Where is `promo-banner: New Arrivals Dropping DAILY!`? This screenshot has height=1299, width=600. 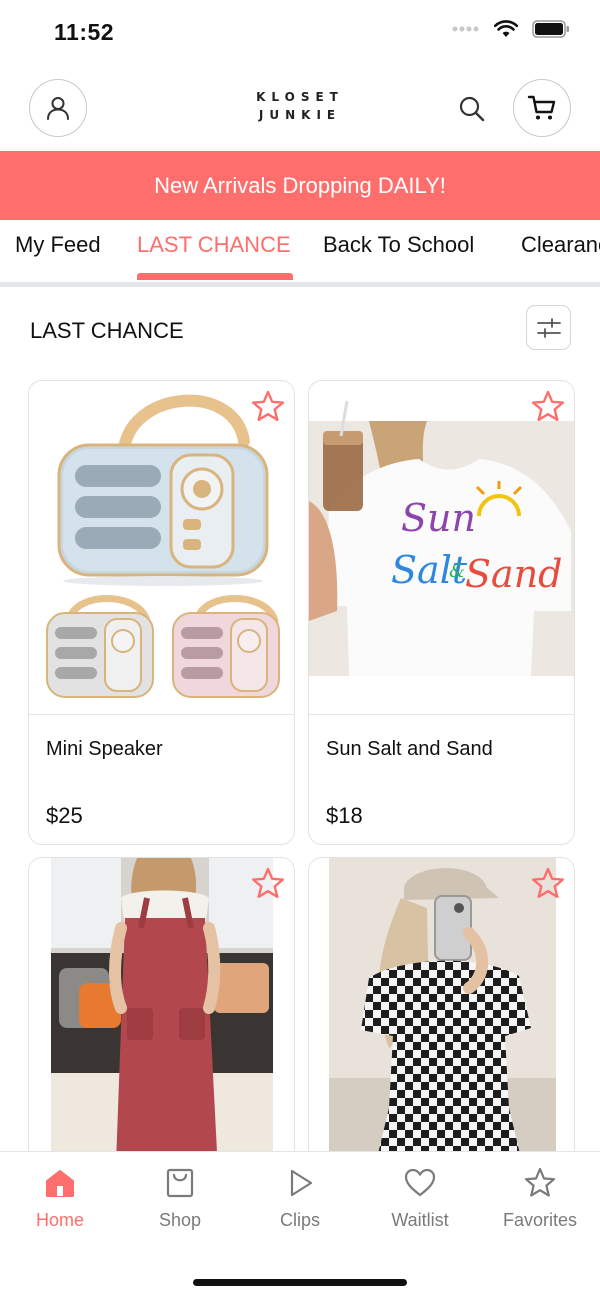
promo-banner: New Arrivals Dropping DAILY! is located at coordinates (300, 185).